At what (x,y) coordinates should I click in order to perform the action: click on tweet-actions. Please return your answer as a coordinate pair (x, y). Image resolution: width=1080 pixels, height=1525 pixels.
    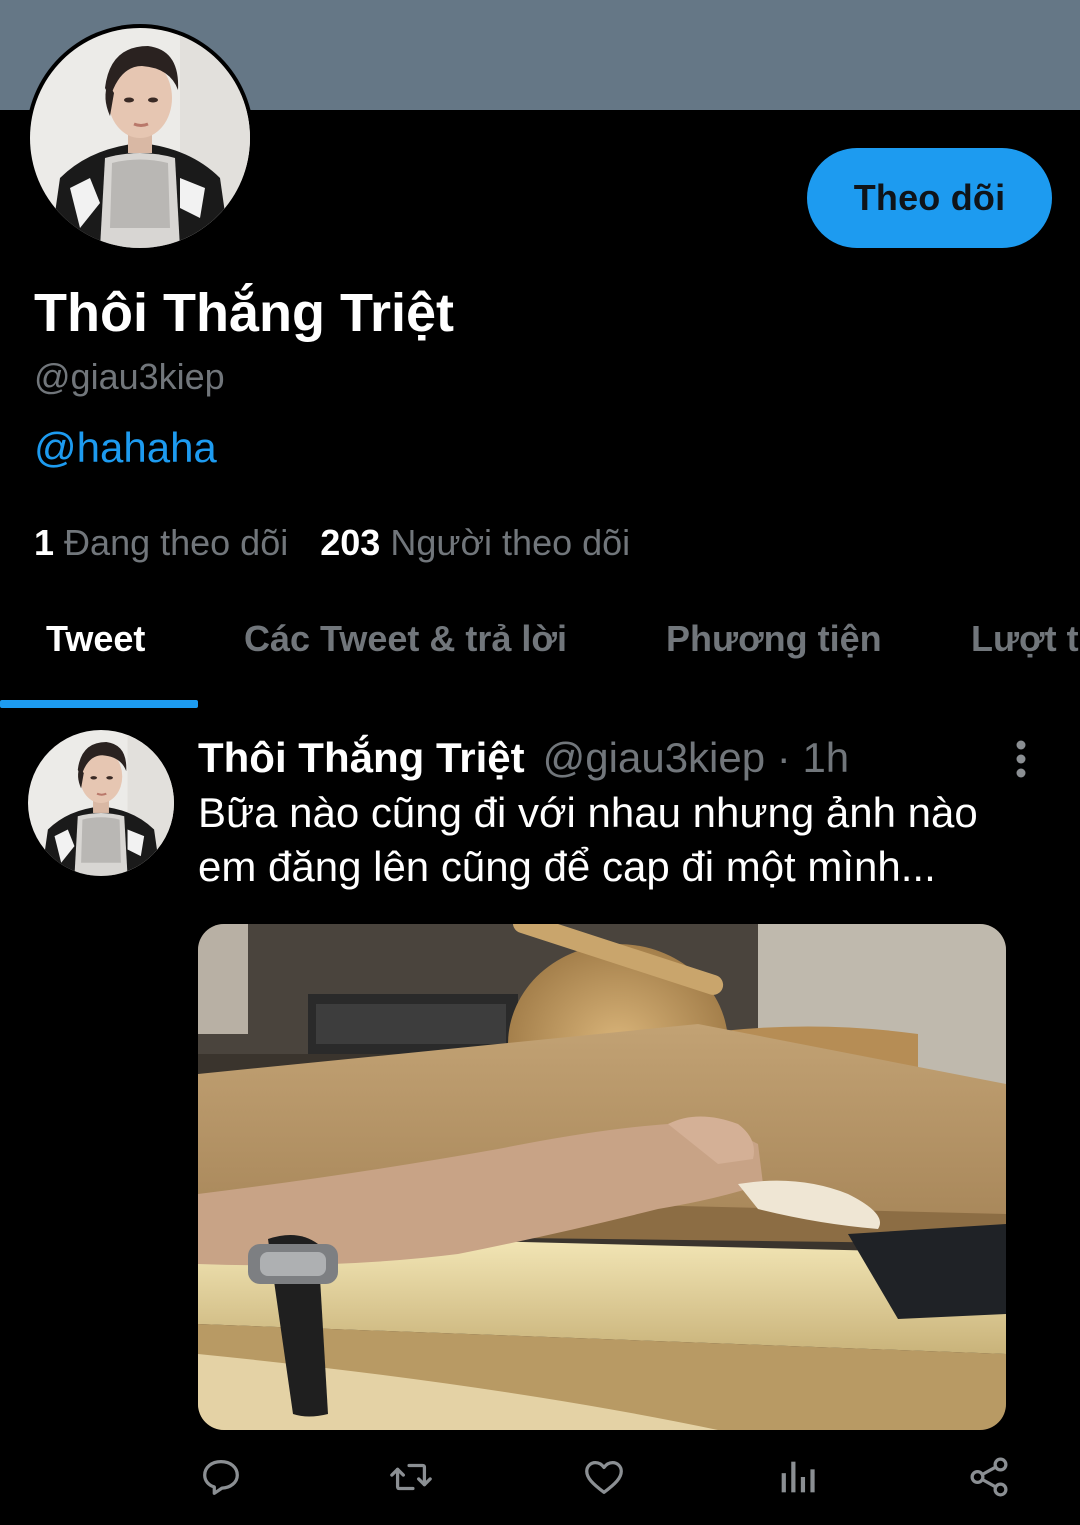
    Looking at the image, I should click on (540, 1478).